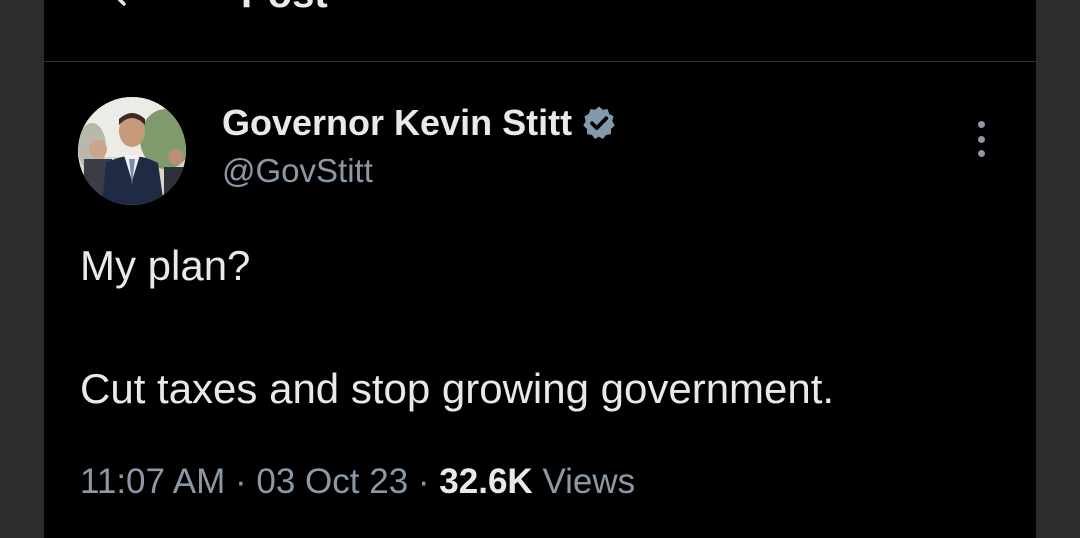  I want to click on views-label: Views, so click(588, 481).